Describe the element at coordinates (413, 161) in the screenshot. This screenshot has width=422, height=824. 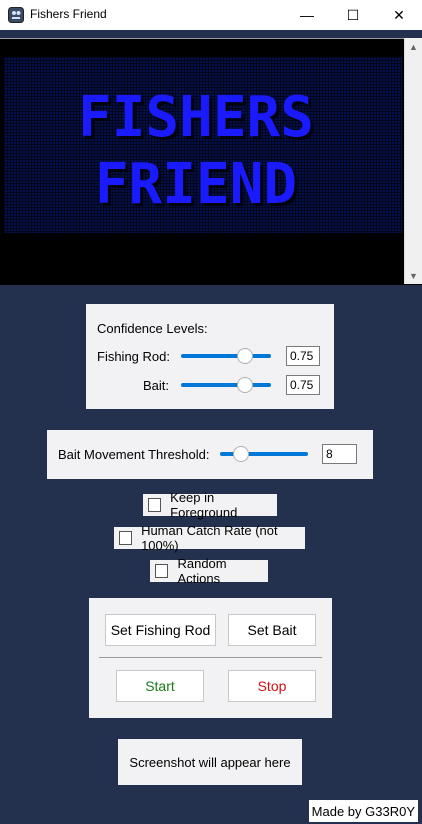
I see `banner-scrollbar: ▲ ▼` at that location.